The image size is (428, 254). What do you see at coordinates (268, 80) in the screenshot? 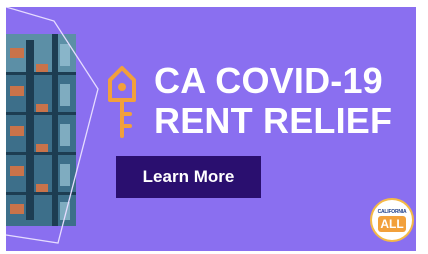
I see `headline-line-1: CA COVID-19` at bounding box center [268, 80].